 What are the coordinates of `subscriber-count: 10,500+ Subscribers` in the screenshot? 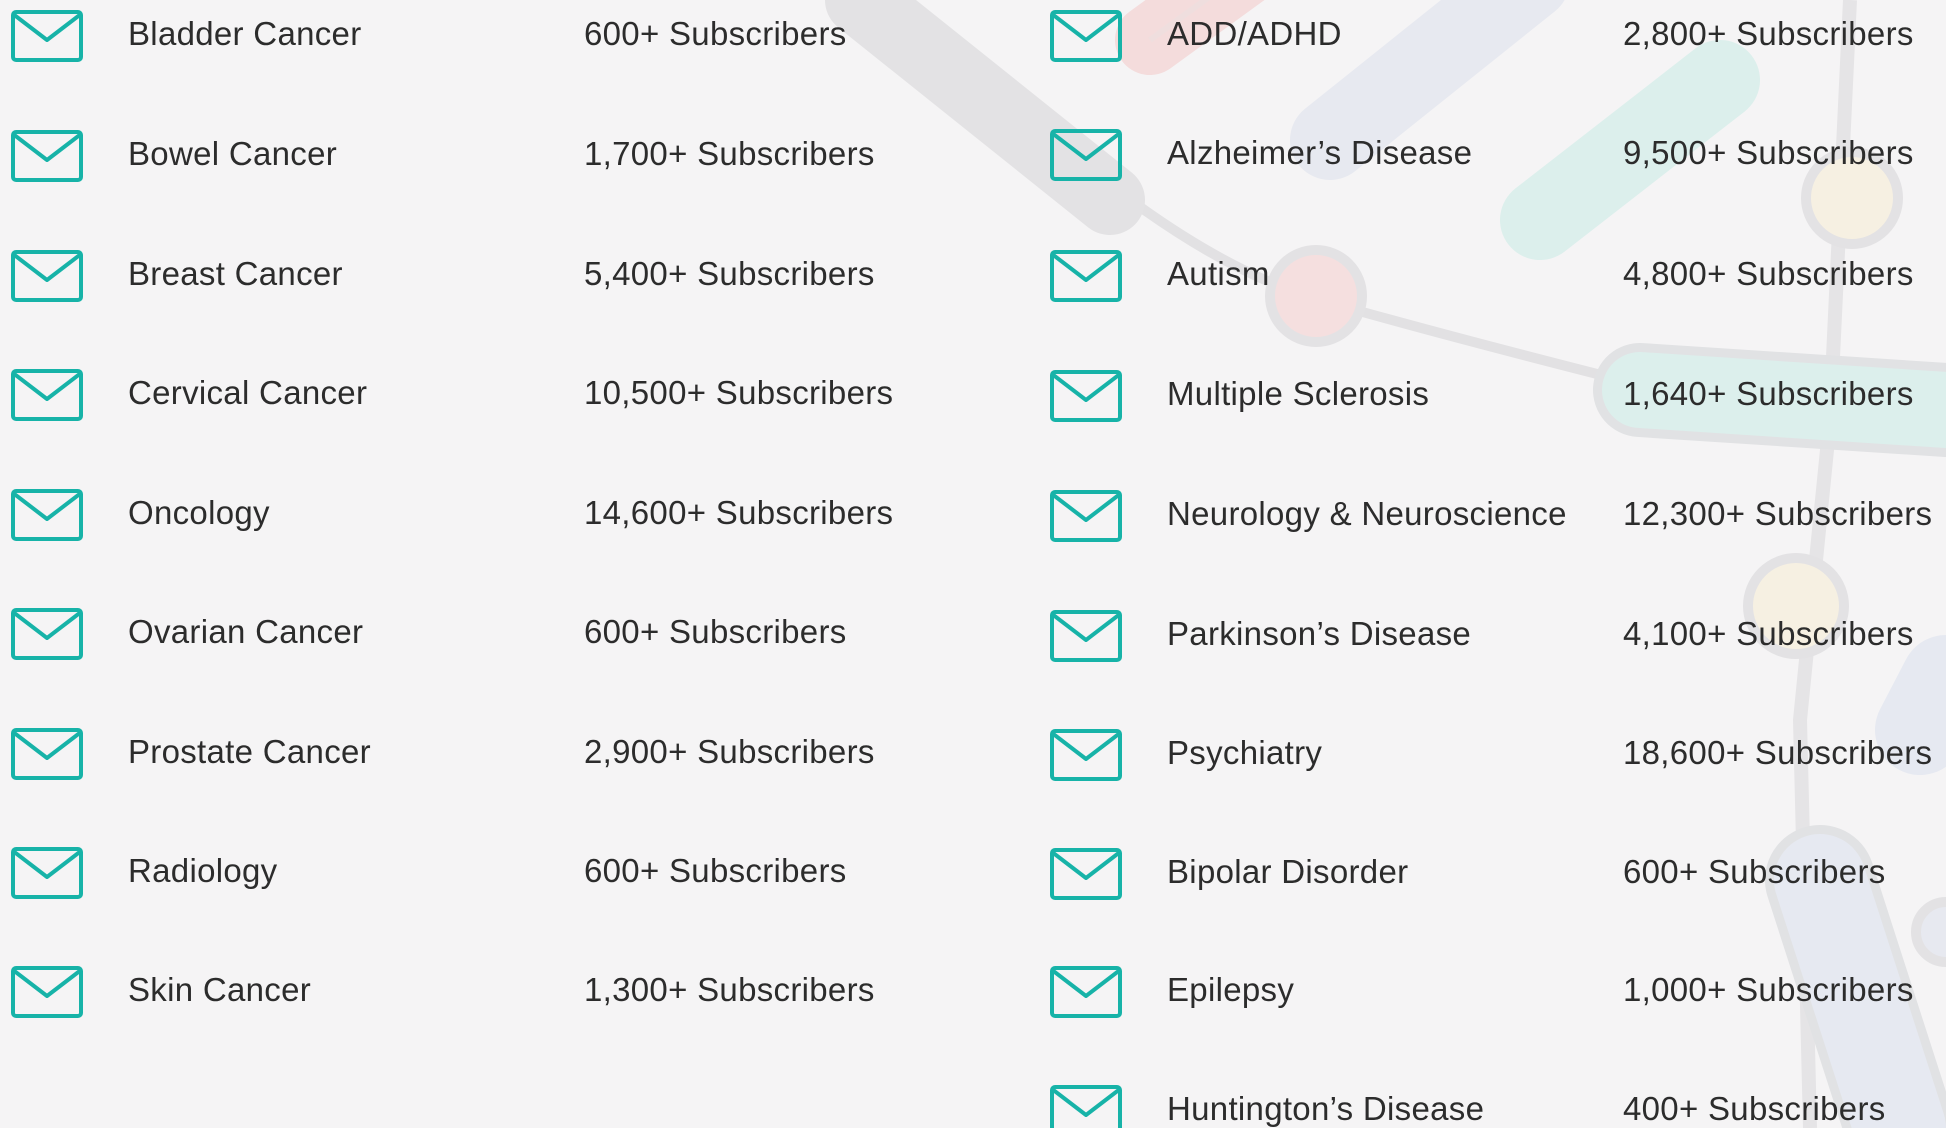 It's located at (739, 392).